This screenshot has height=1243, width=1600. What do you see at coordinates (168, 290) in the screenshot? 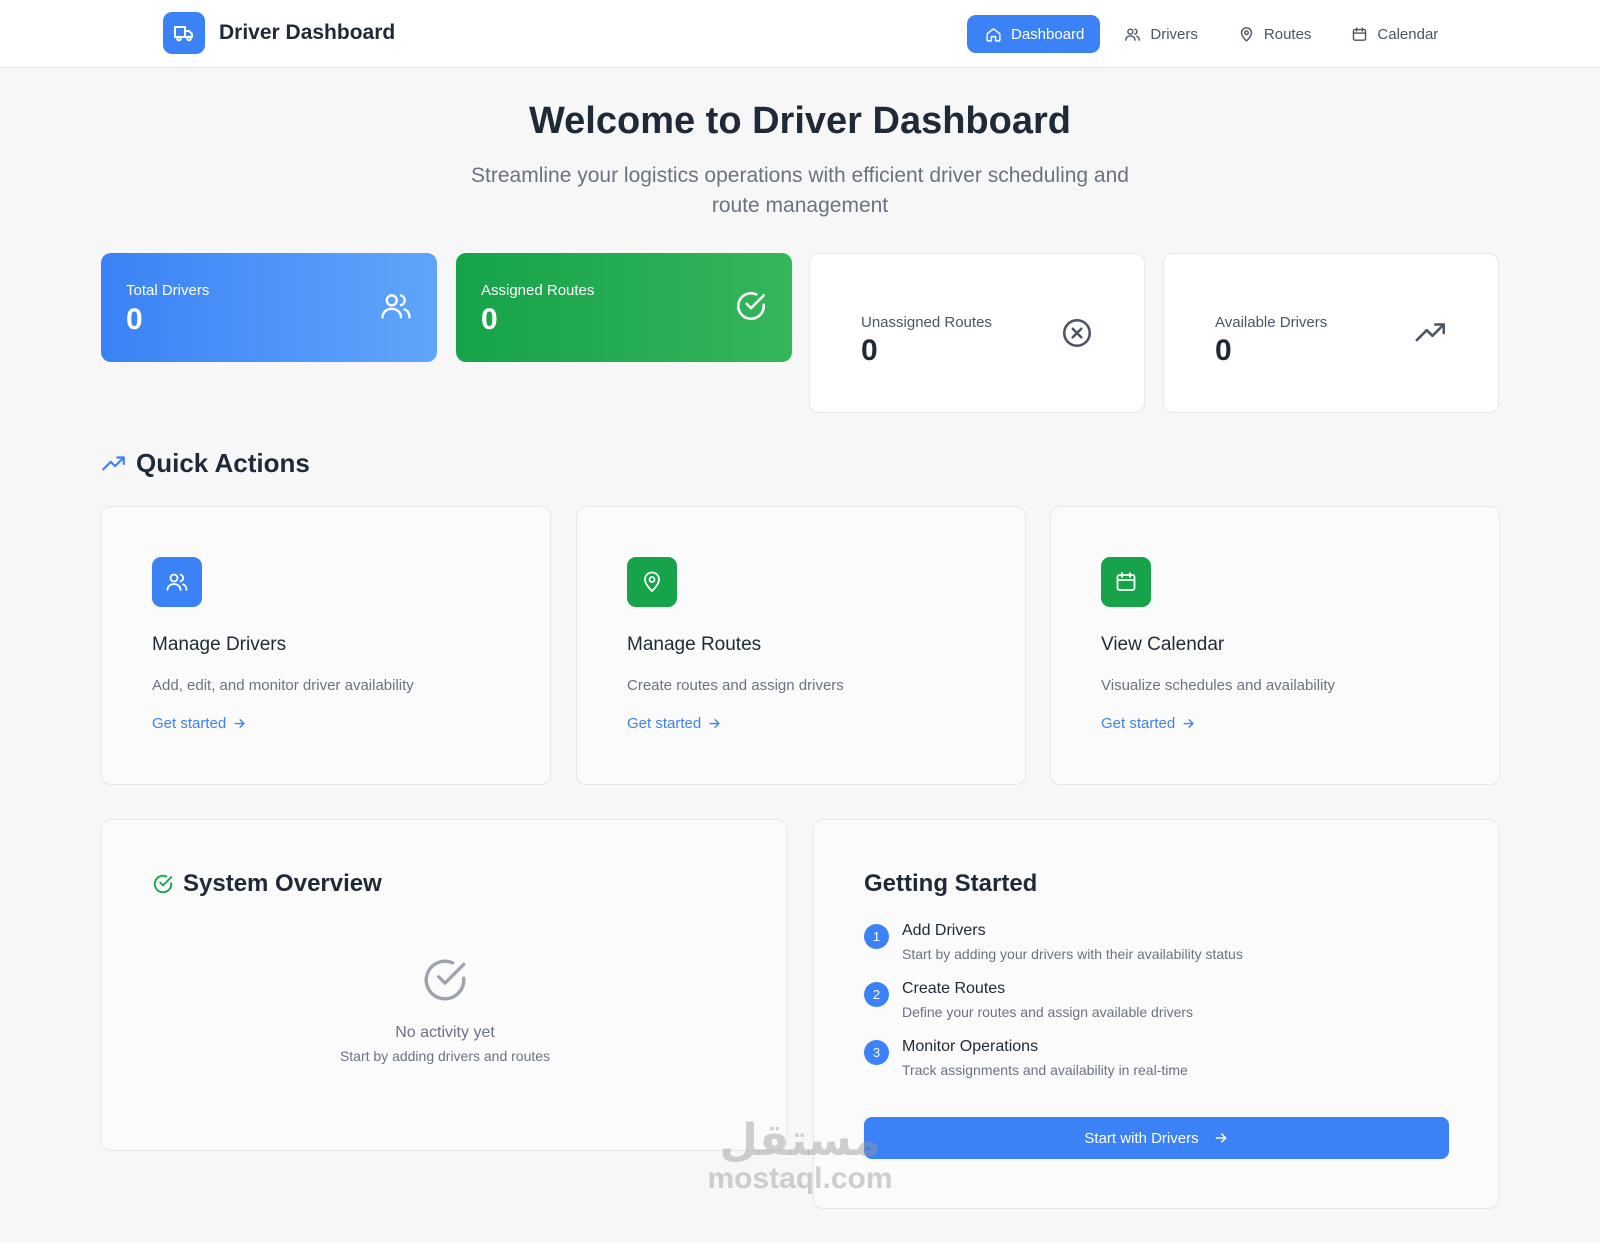
I see `stat-label: Total Drivers` at bounding box center [168, 290].